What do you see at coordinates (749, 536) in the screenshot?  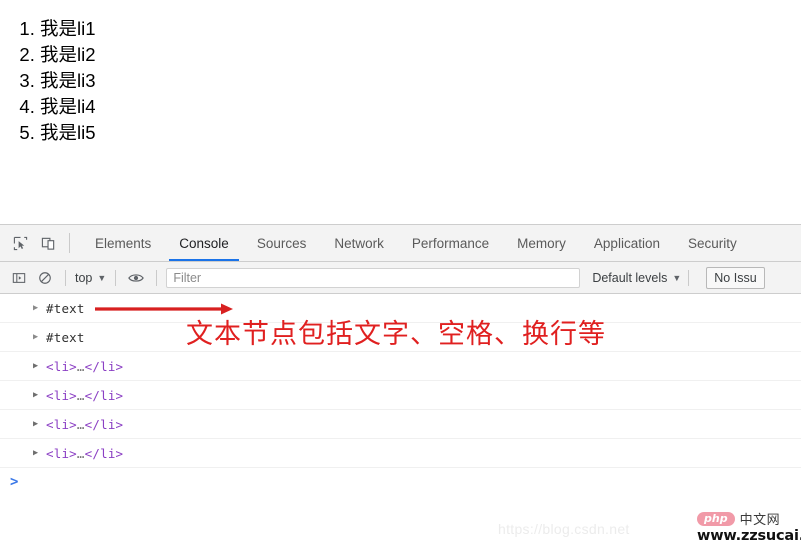 I see `brand-url: www.zzsucai.com` at bounding box center [749, 536].